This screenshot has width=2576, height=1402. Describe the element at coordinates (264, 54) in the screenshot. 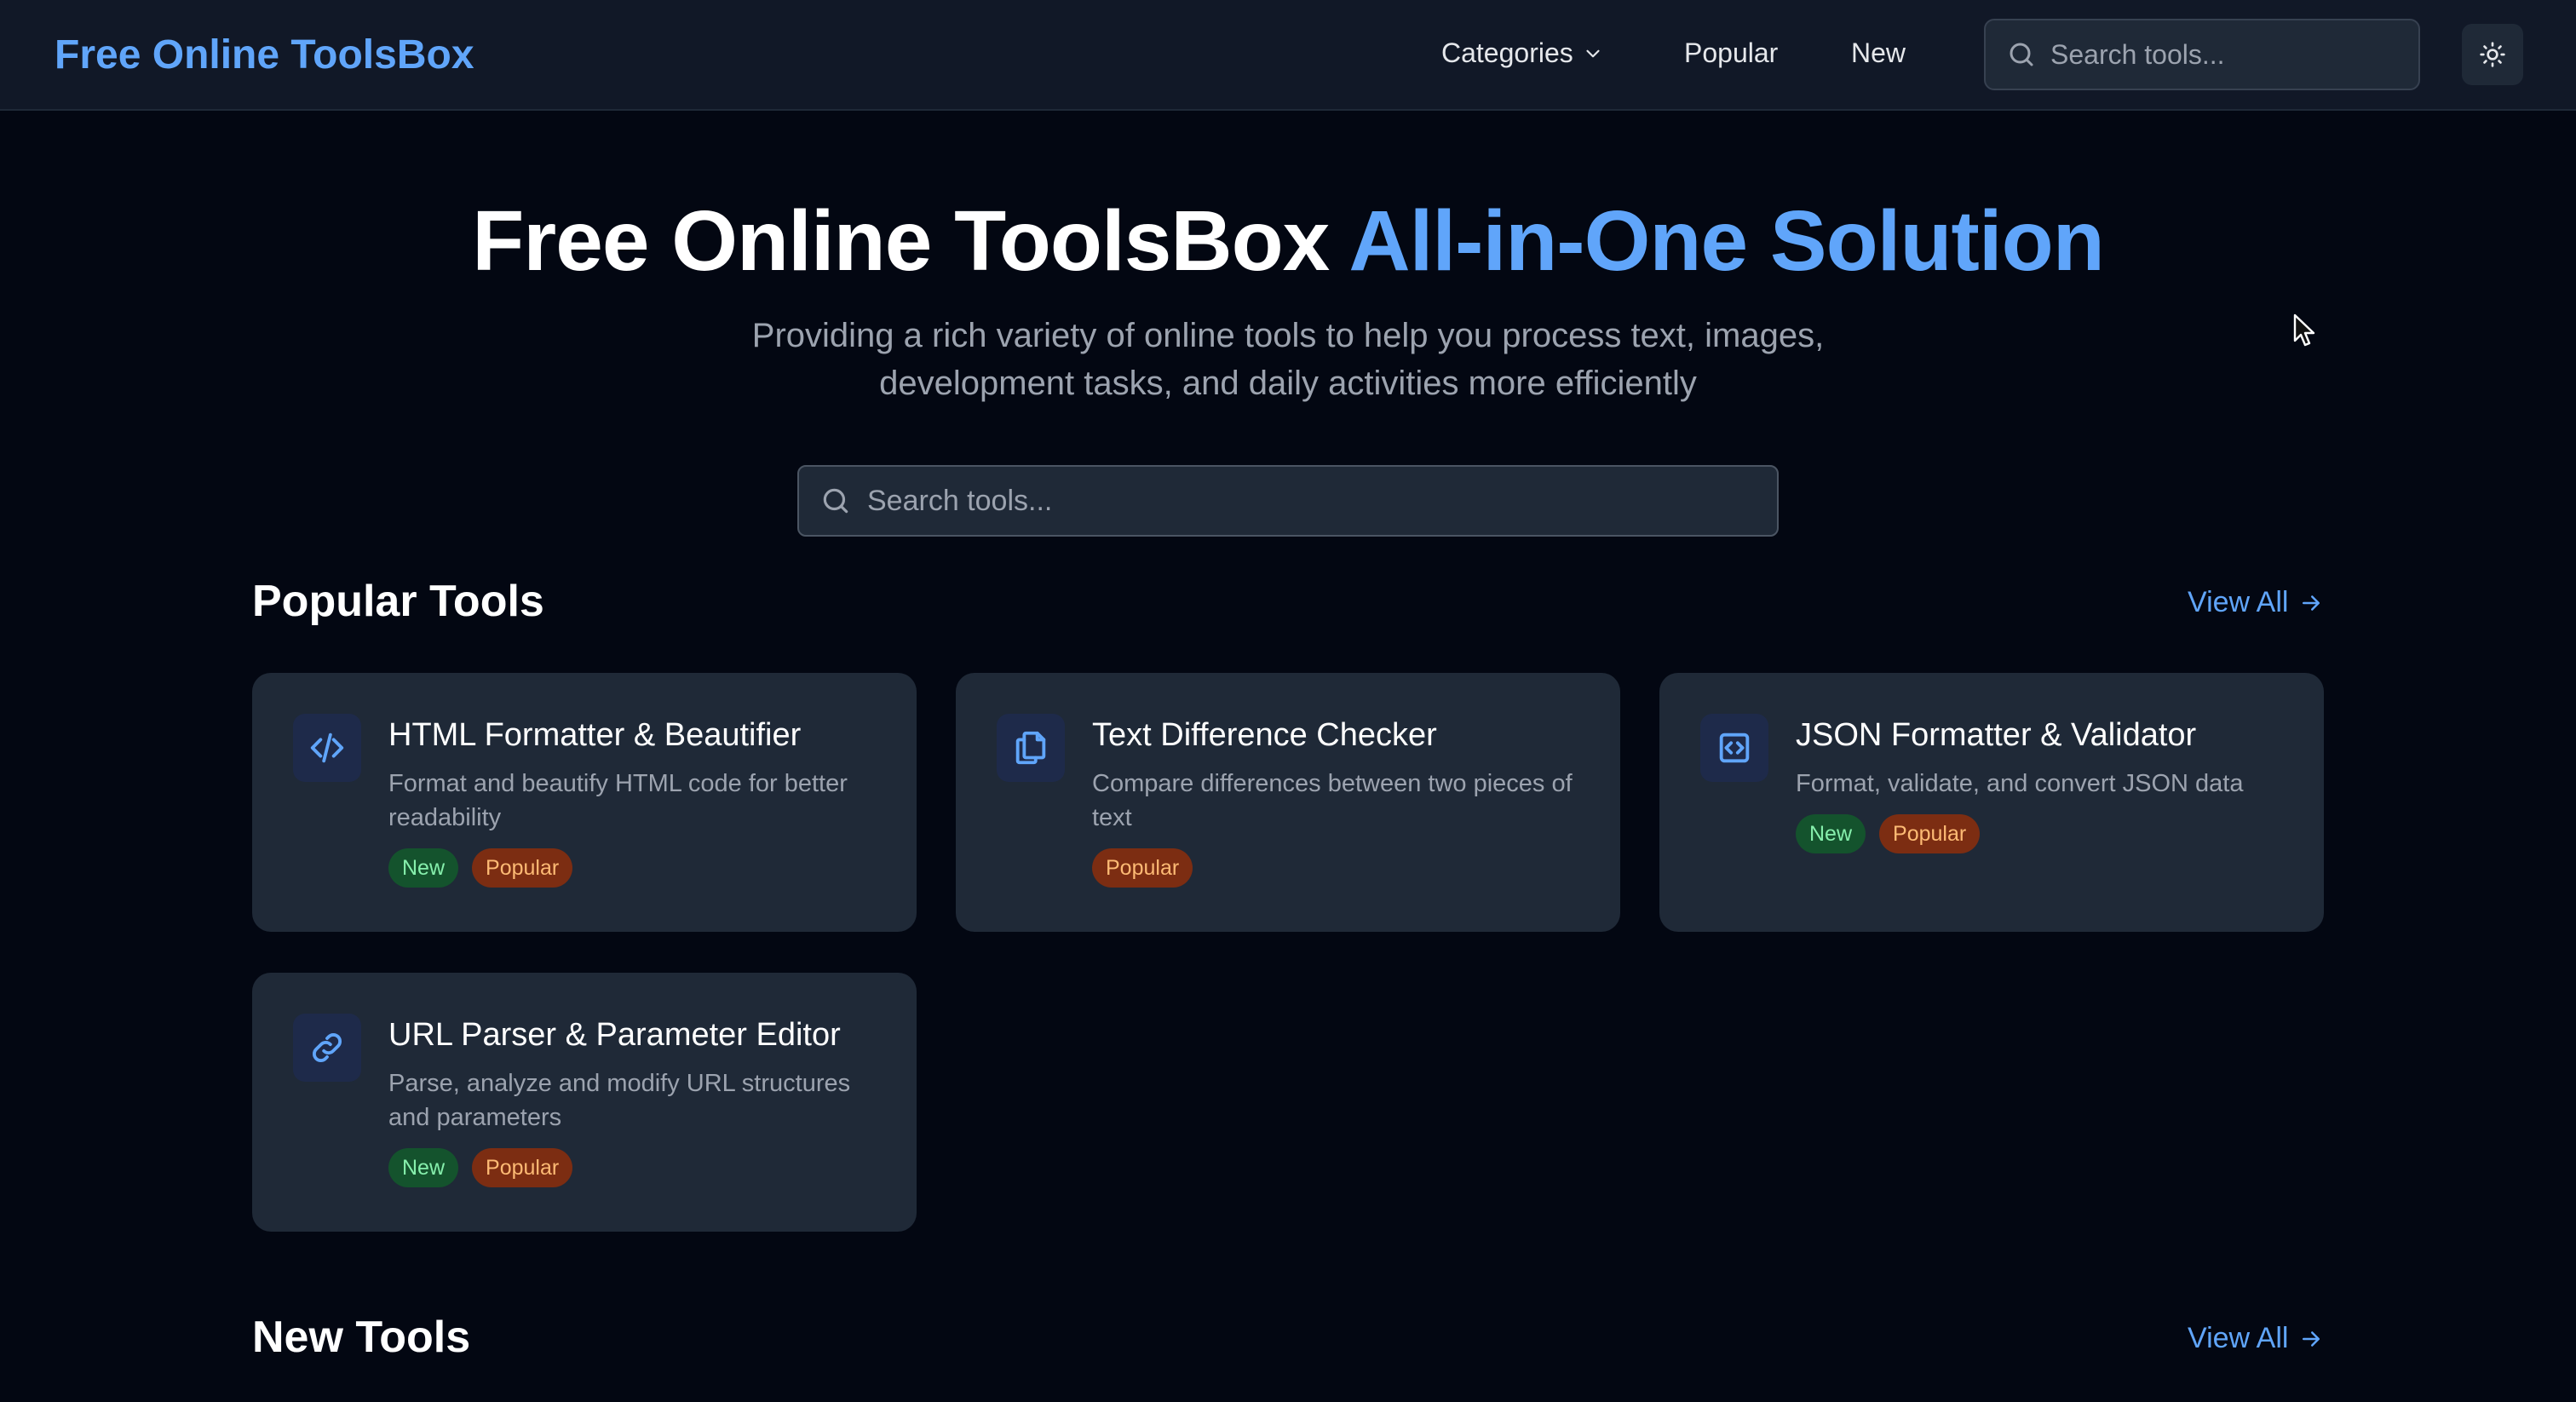

I see `site-logo: Free Online ToolsBox` at that location.